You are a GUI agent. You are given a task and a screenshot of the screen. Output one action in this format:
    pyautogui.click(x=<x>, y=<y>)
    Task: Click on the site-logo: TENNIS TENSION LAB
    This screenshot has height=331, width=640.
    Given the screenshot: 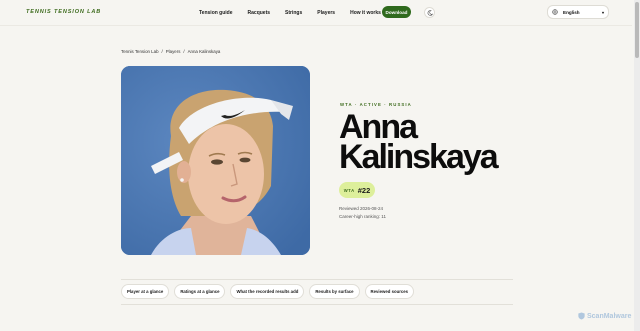 What is the action you would take?
    pyautogui.click(x=63, y=12)
    